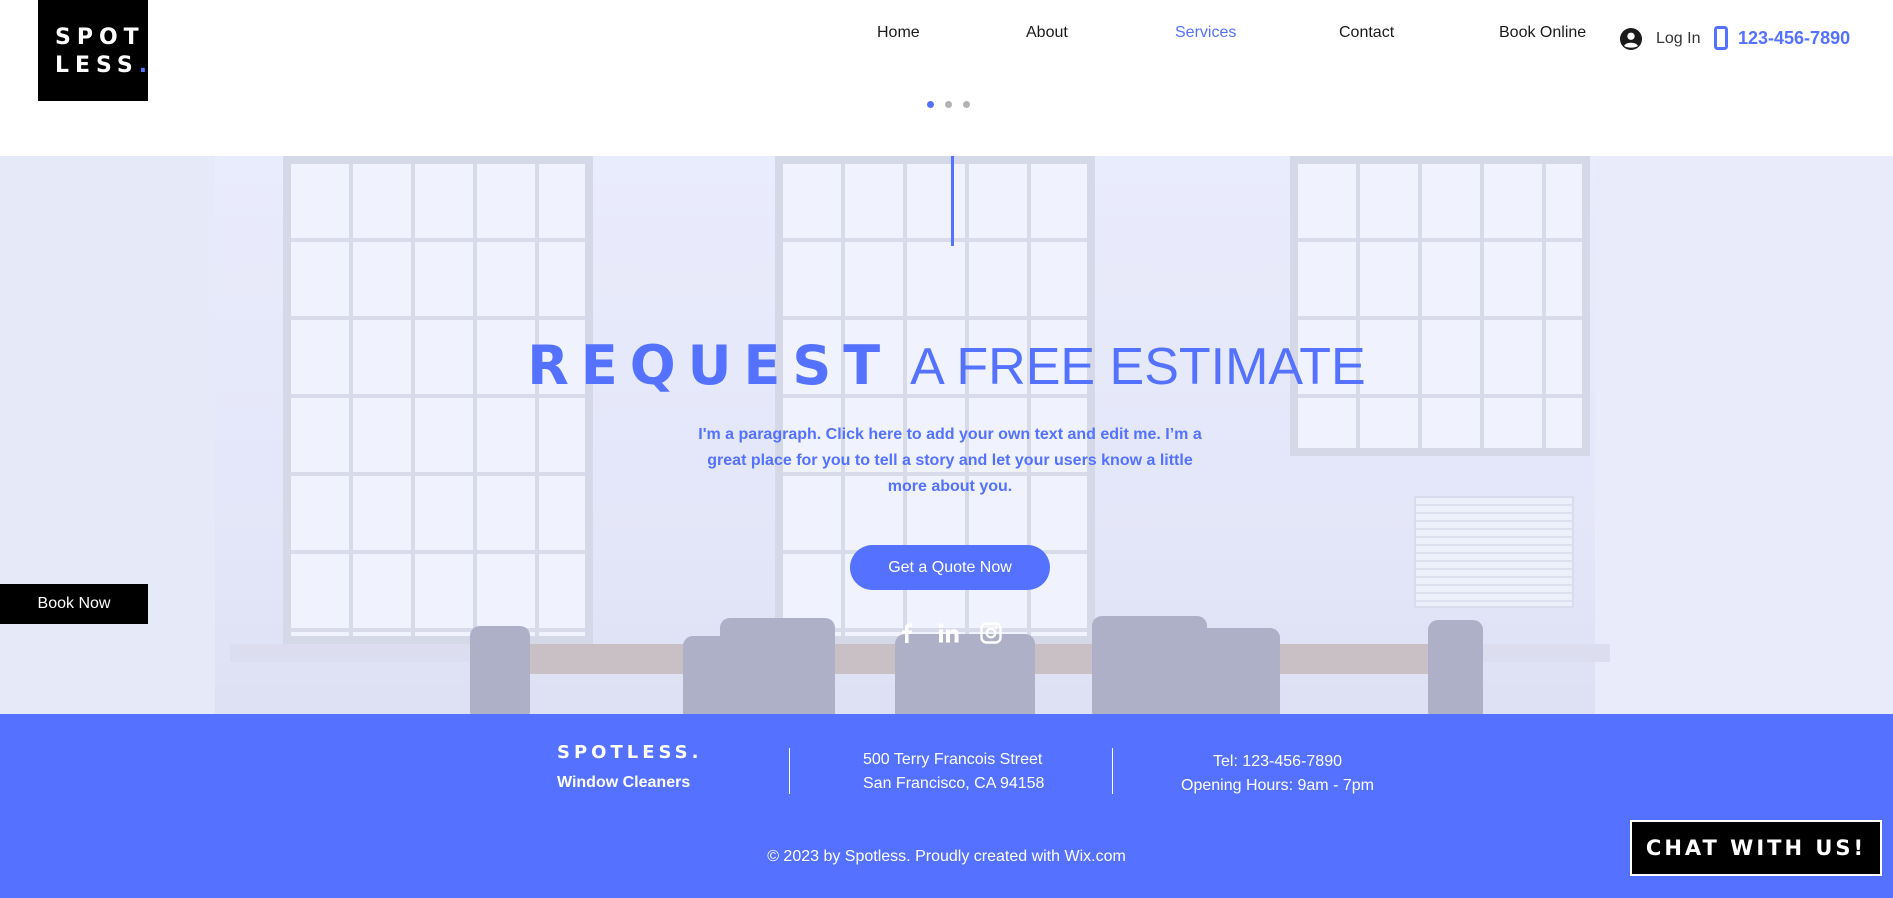  I want to click on logo-line2: LESS., so click(101, 66).